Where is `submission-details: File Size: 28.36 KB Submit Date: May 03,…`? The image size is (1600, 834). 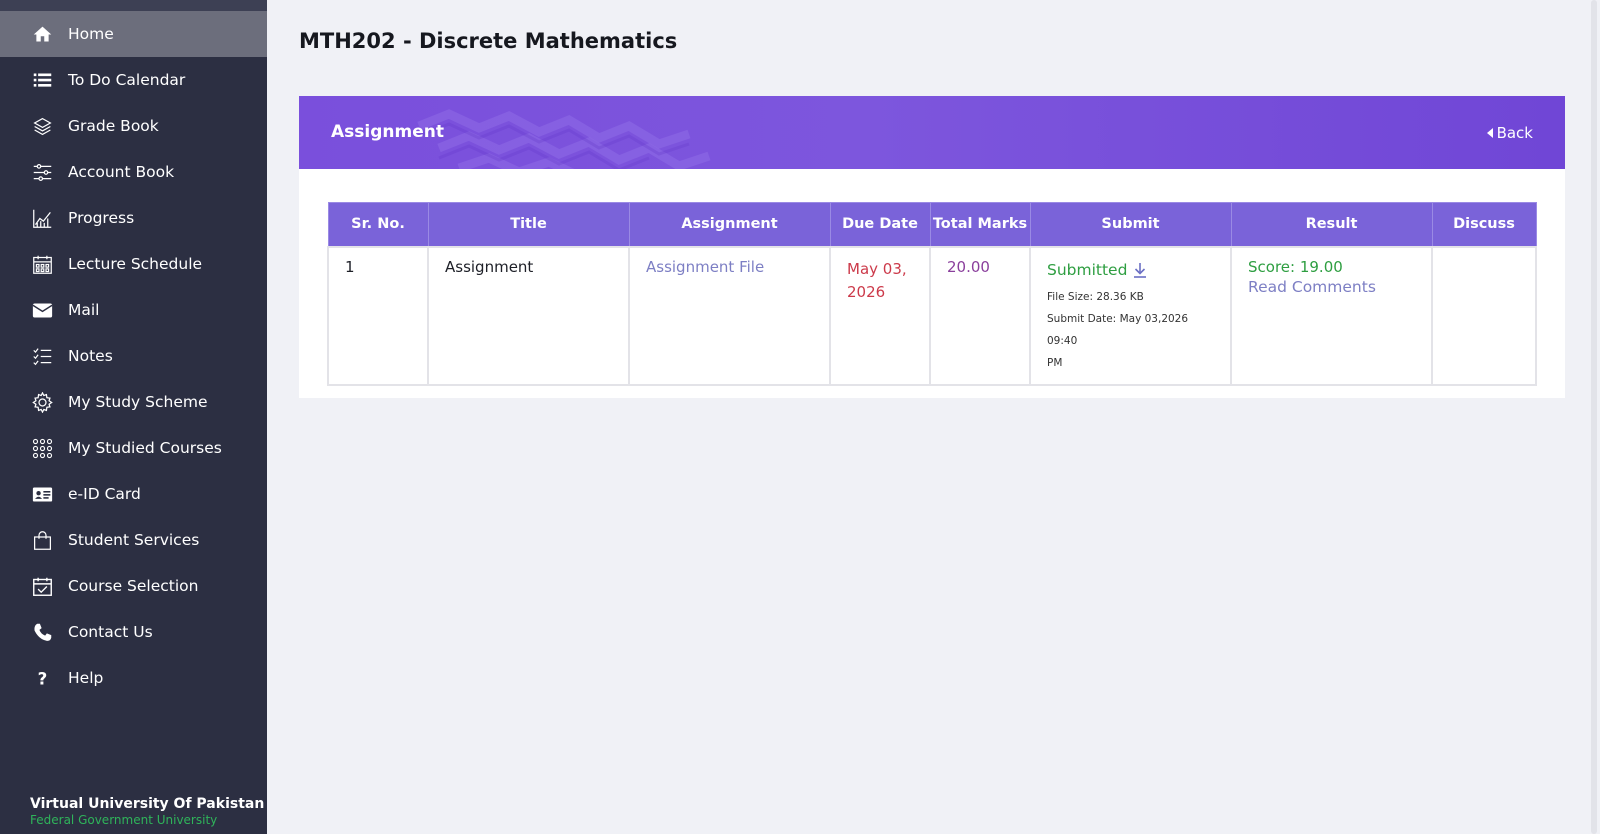 submission-details: File Size: 28.36 KB Submit Date: May 03,… is located at coordinates (1130, 330).